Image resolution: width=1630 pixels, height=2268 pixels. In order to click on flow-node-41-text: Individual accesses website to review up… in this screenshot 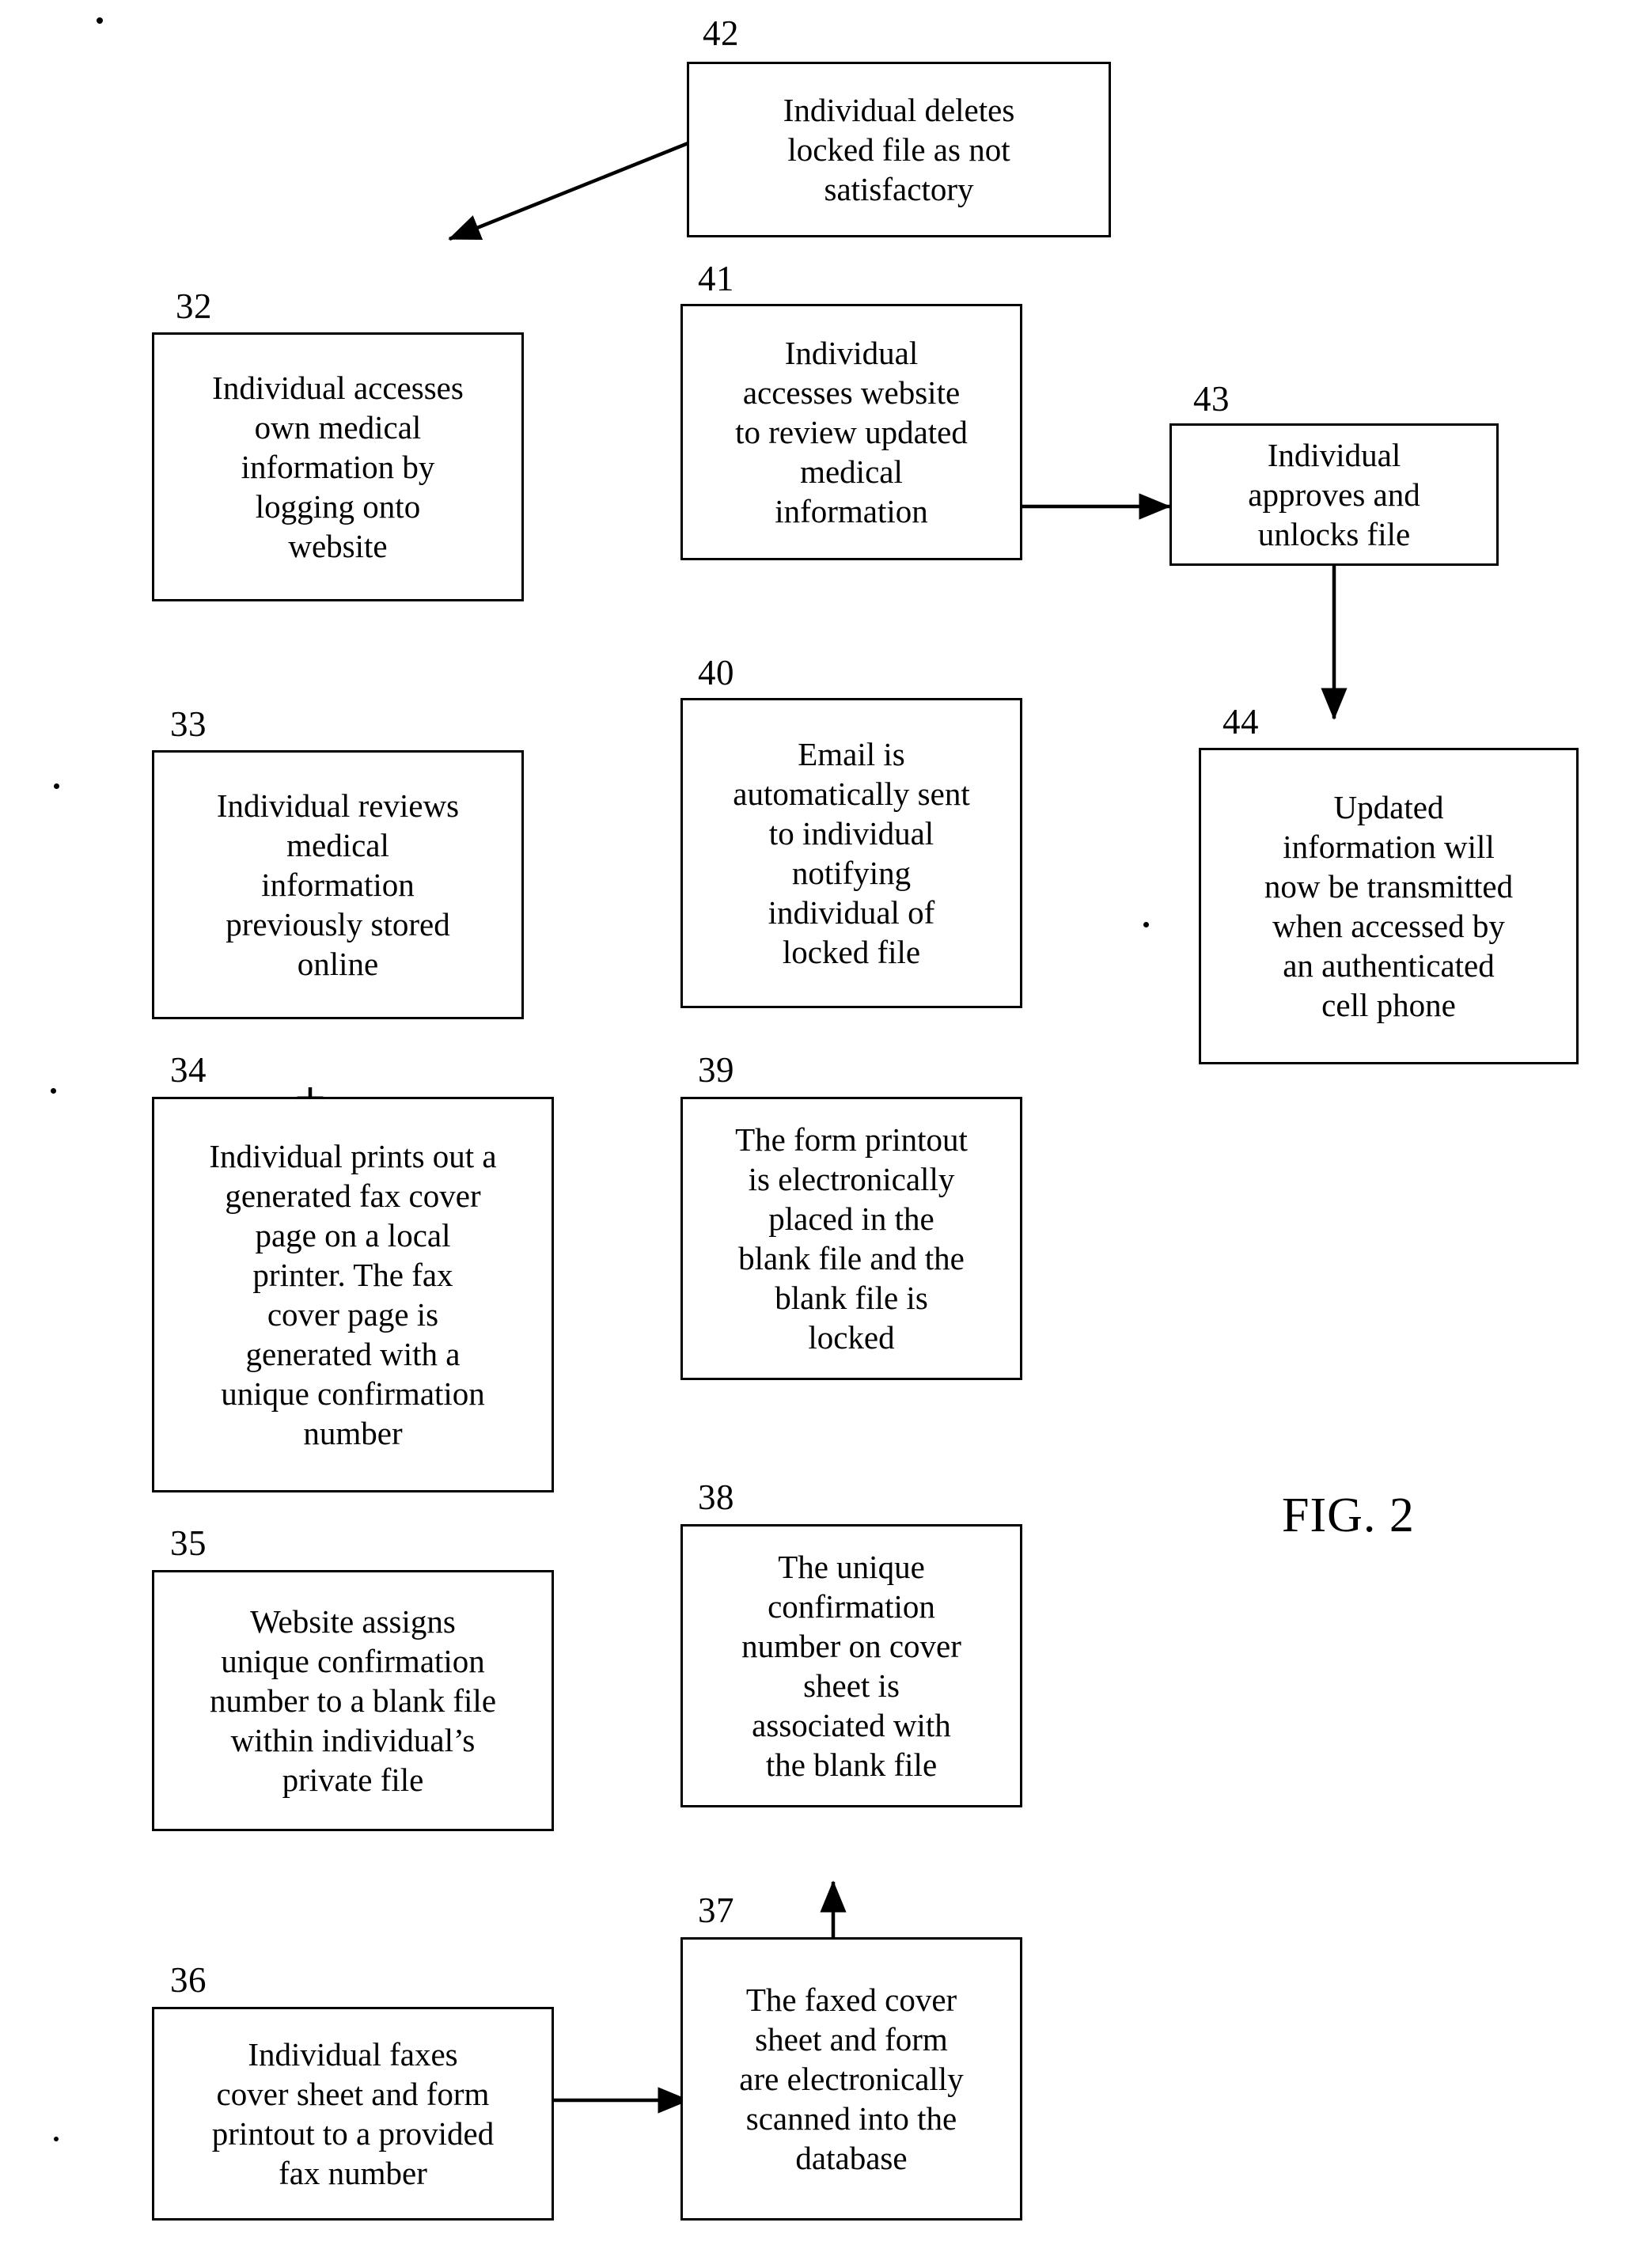, I will do `click(851, 432)`.